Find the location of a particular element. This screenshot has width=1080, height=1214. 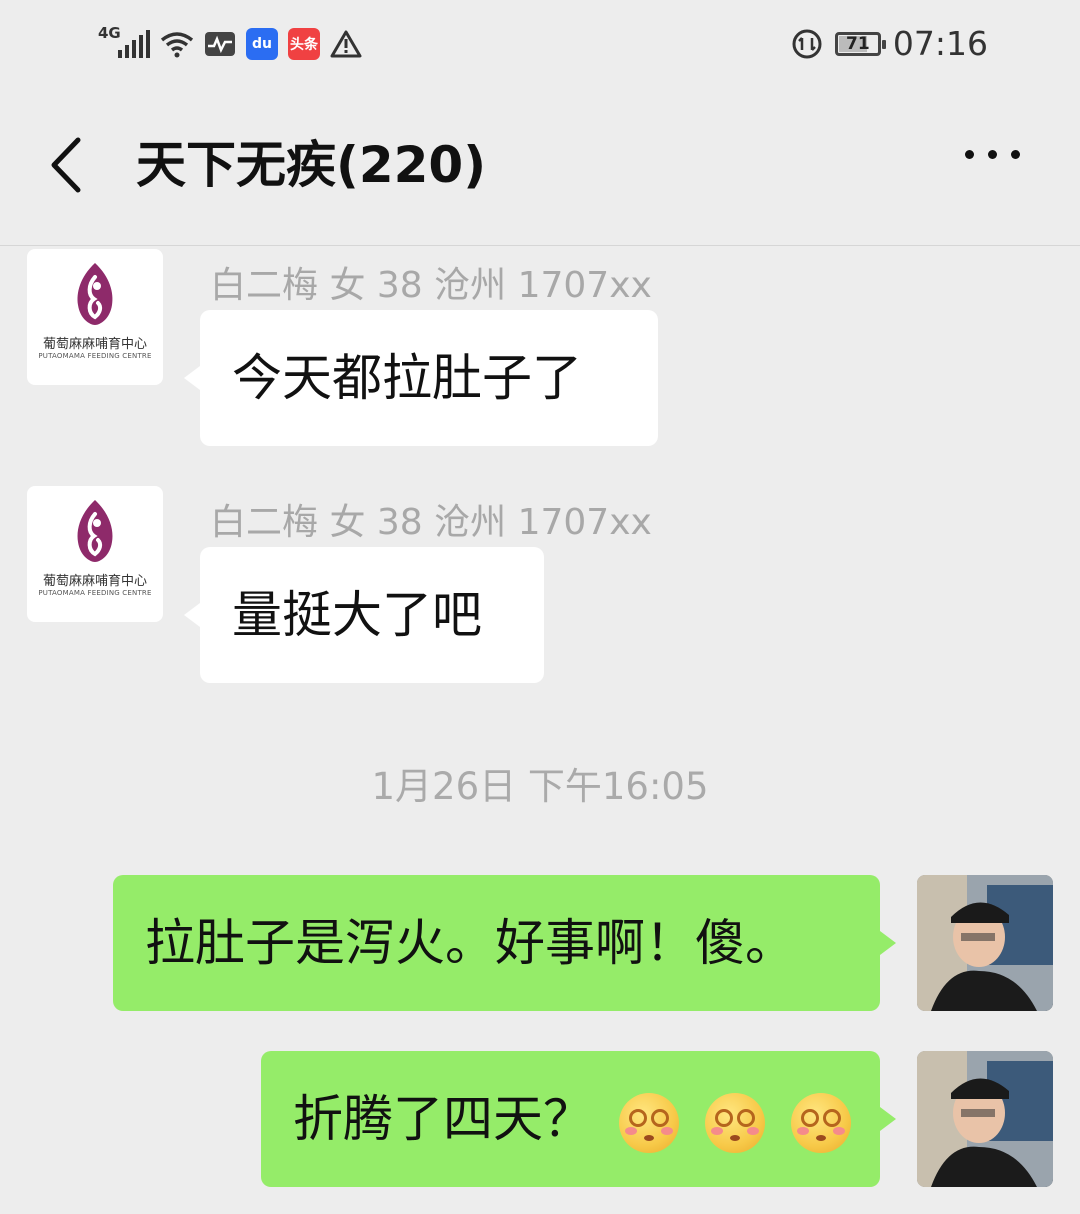

message-bubble: 今天都拉肚子了 is located at coordinates (421, 378).